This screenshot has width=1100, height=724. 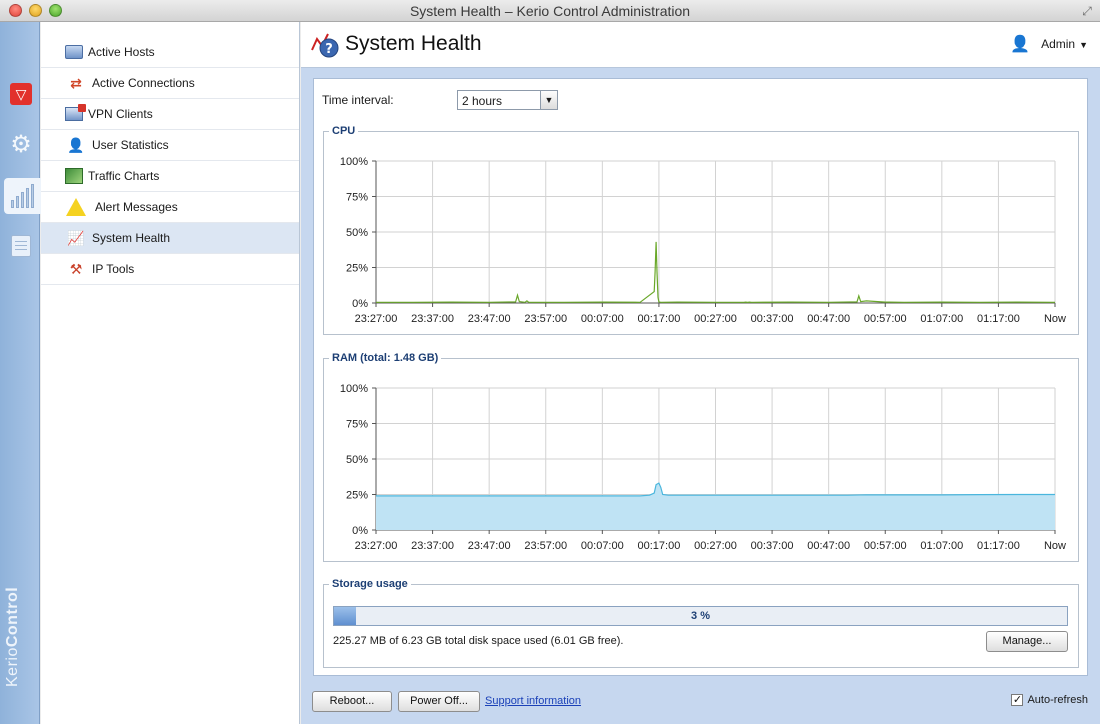 I want to click on logs-icon, so click(x=21, y=246).